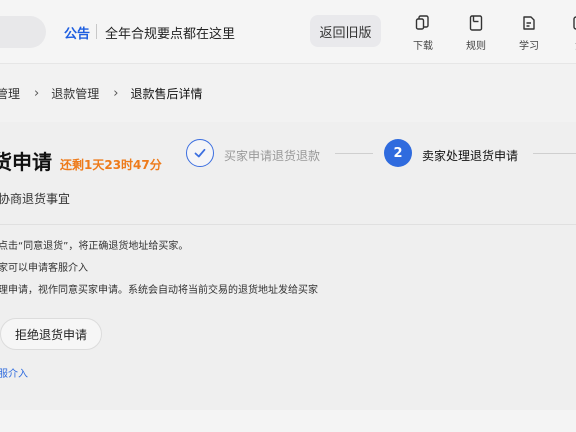 Image resolution: width=576 pixels, height=432 pixels. I want to click on step-2-number: 2, so click(398, 153).